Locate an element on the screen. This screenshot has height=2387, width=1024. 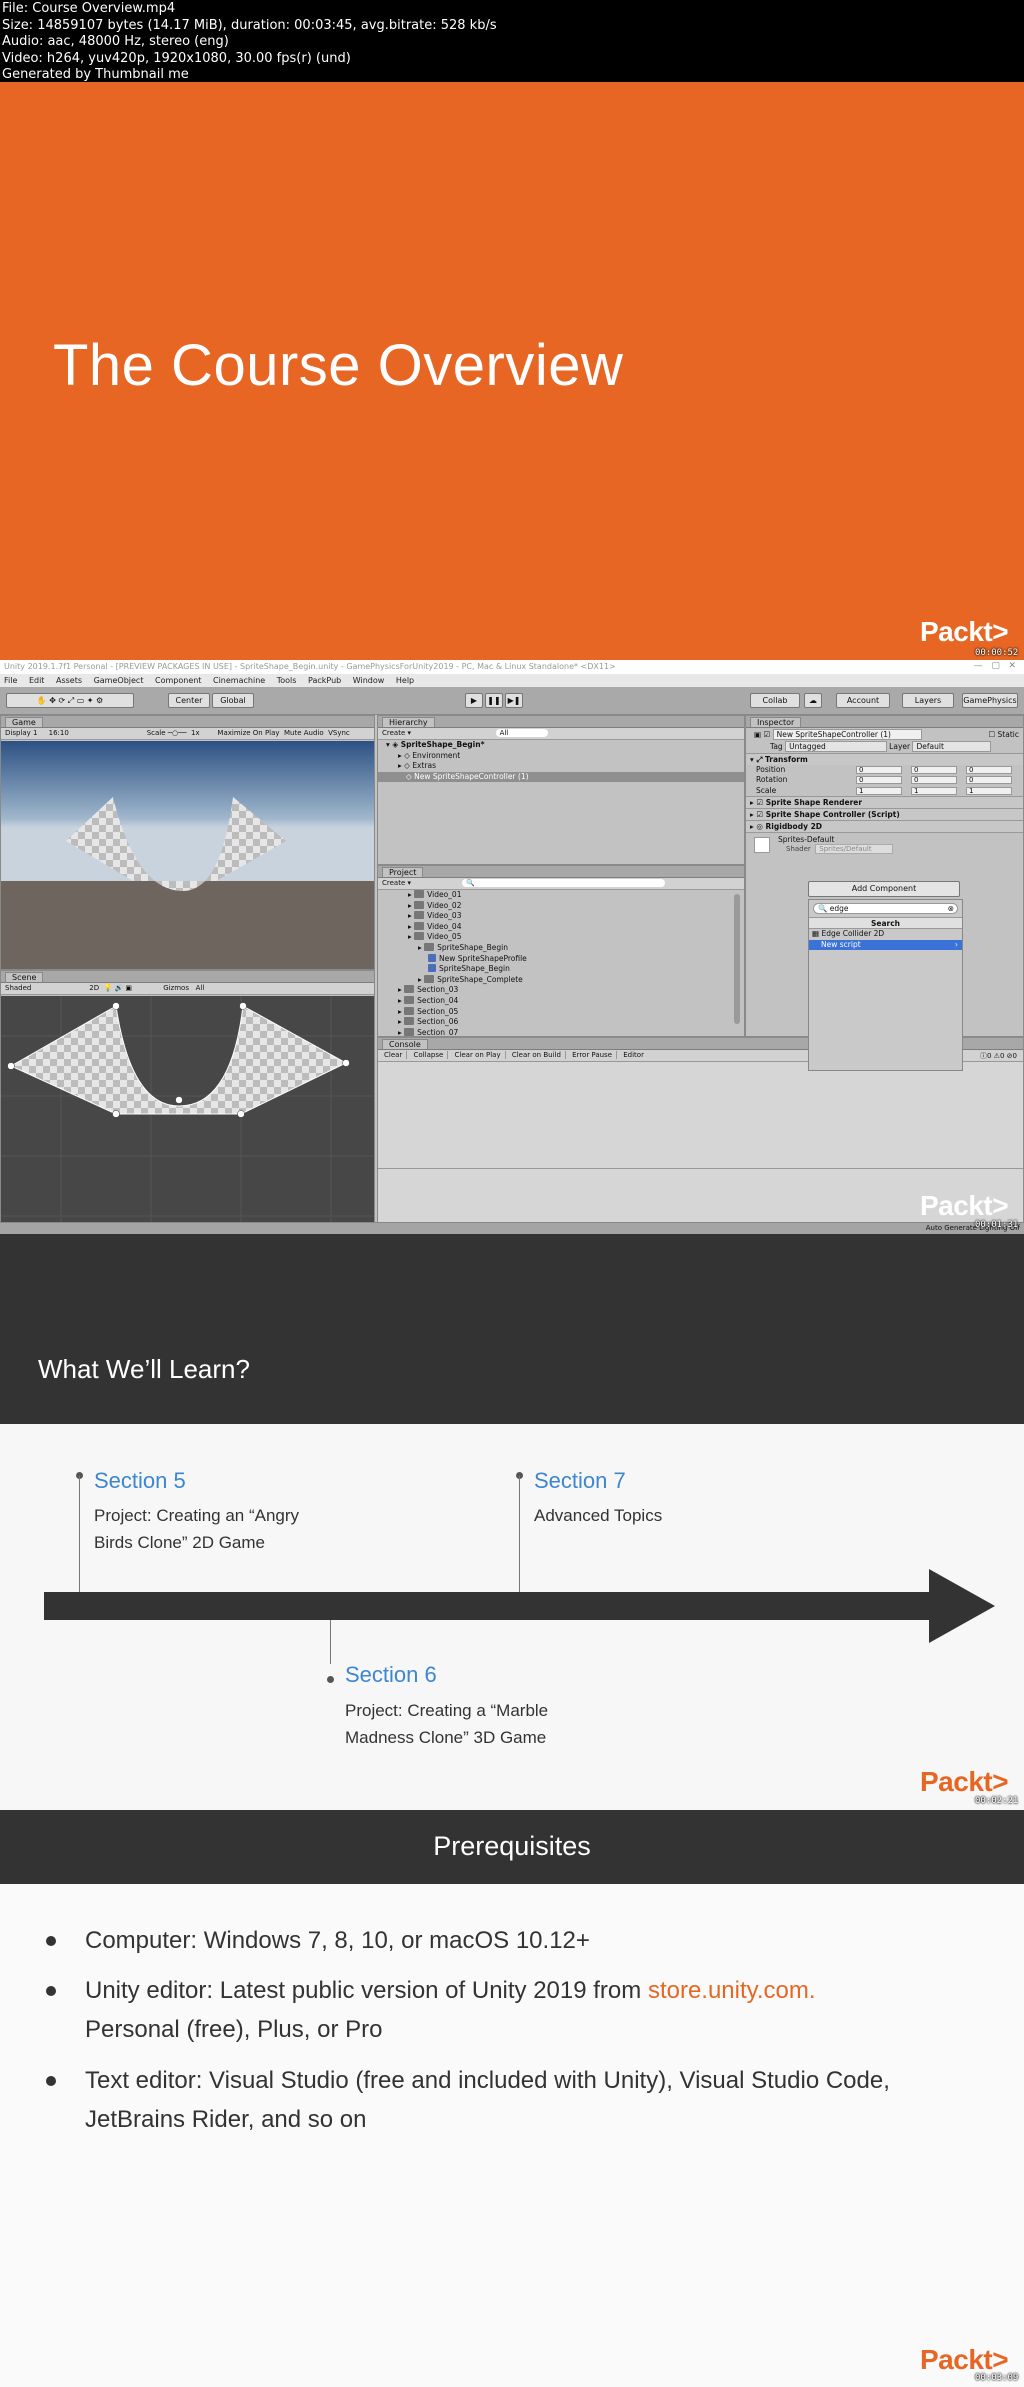
cloud-icon: ☁ is located at coordinates (813, 700).